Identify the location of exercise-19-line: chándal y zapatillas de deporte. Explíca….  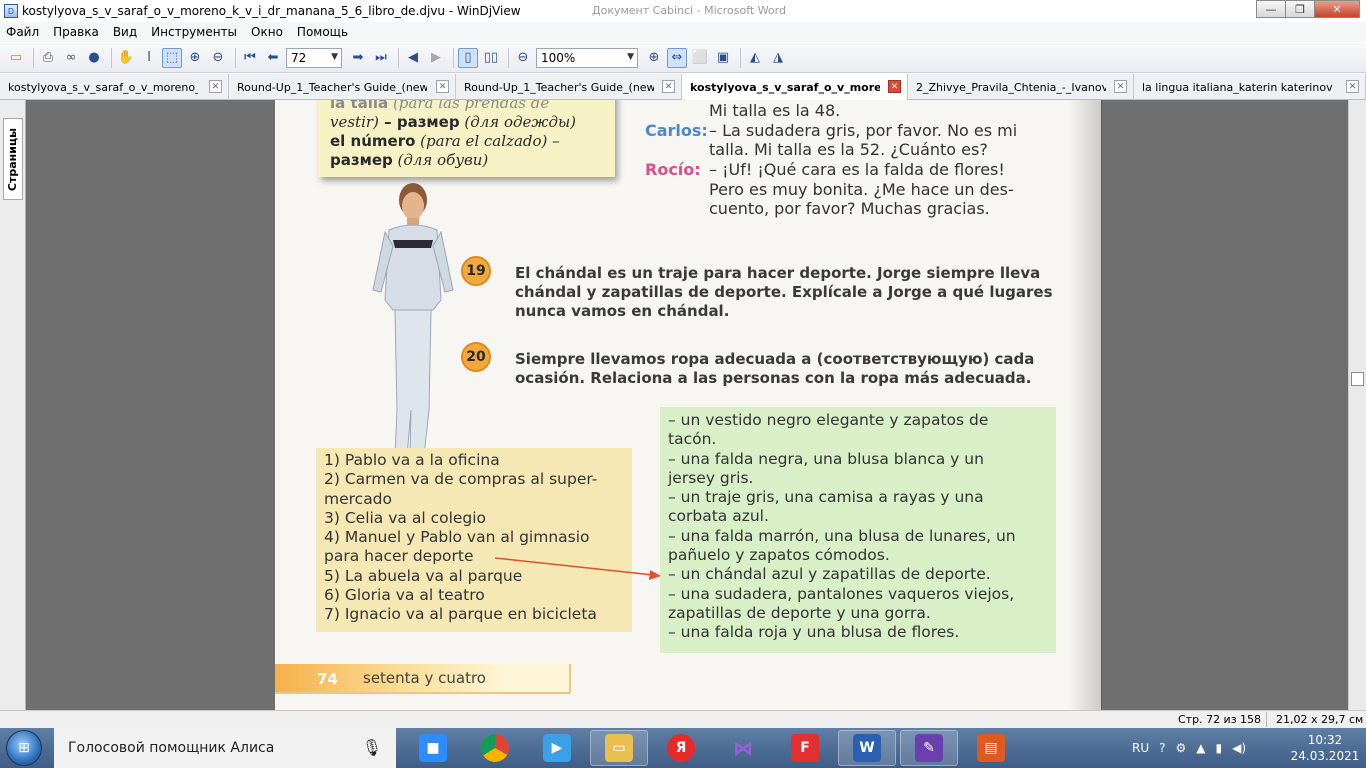
(784, 292).